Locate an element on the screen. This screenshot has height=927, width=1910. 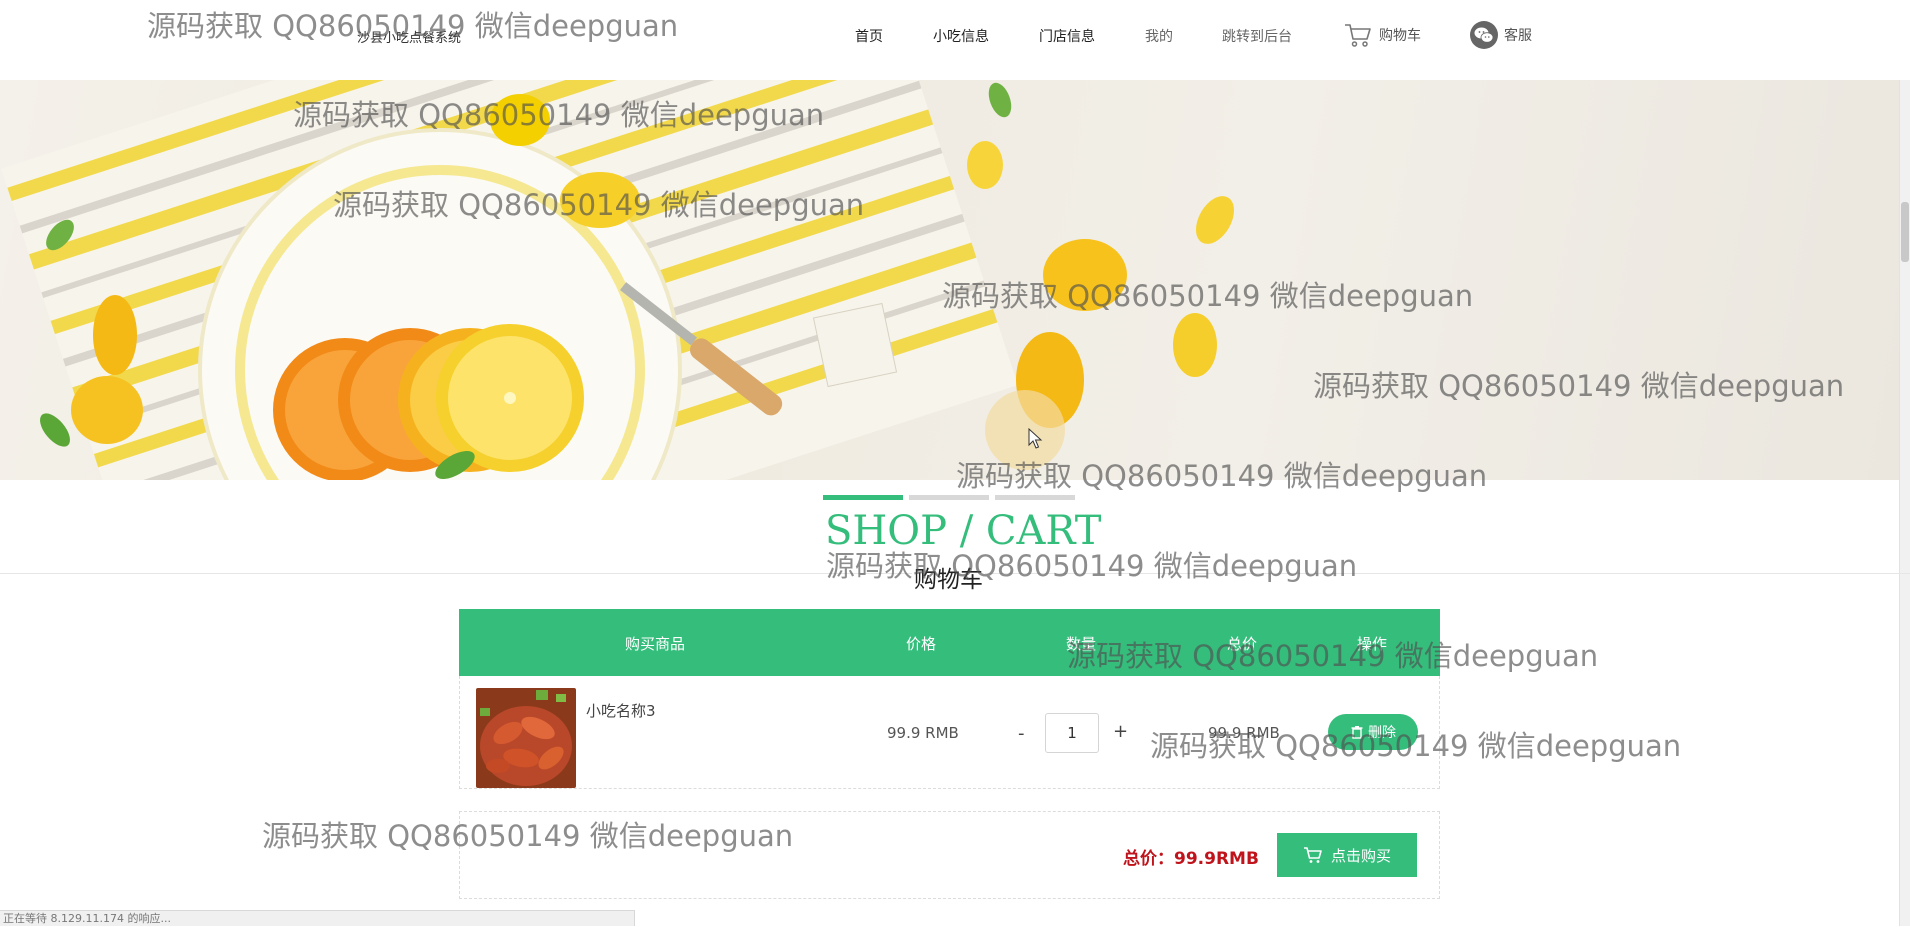
quantity-decrease-button: - is located at coordinates (1021, 733).